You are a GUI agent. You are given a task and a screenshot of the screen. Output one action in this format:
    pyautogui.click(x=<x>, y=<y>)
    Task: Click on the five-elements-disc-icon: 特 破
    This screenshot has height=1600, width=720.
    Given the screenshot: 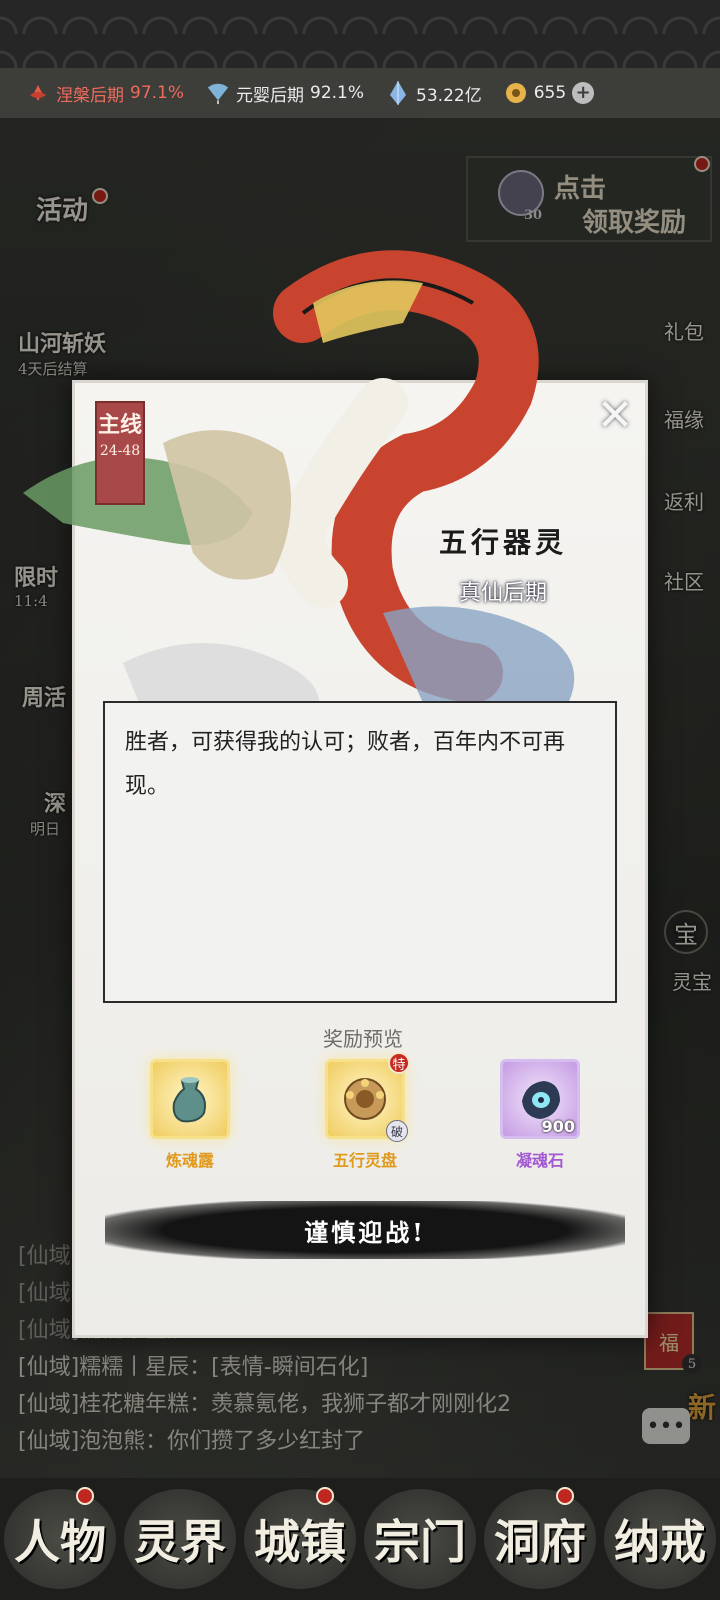 What is the action you would take?
    pyautogui.click(x=367, y=1097)
    